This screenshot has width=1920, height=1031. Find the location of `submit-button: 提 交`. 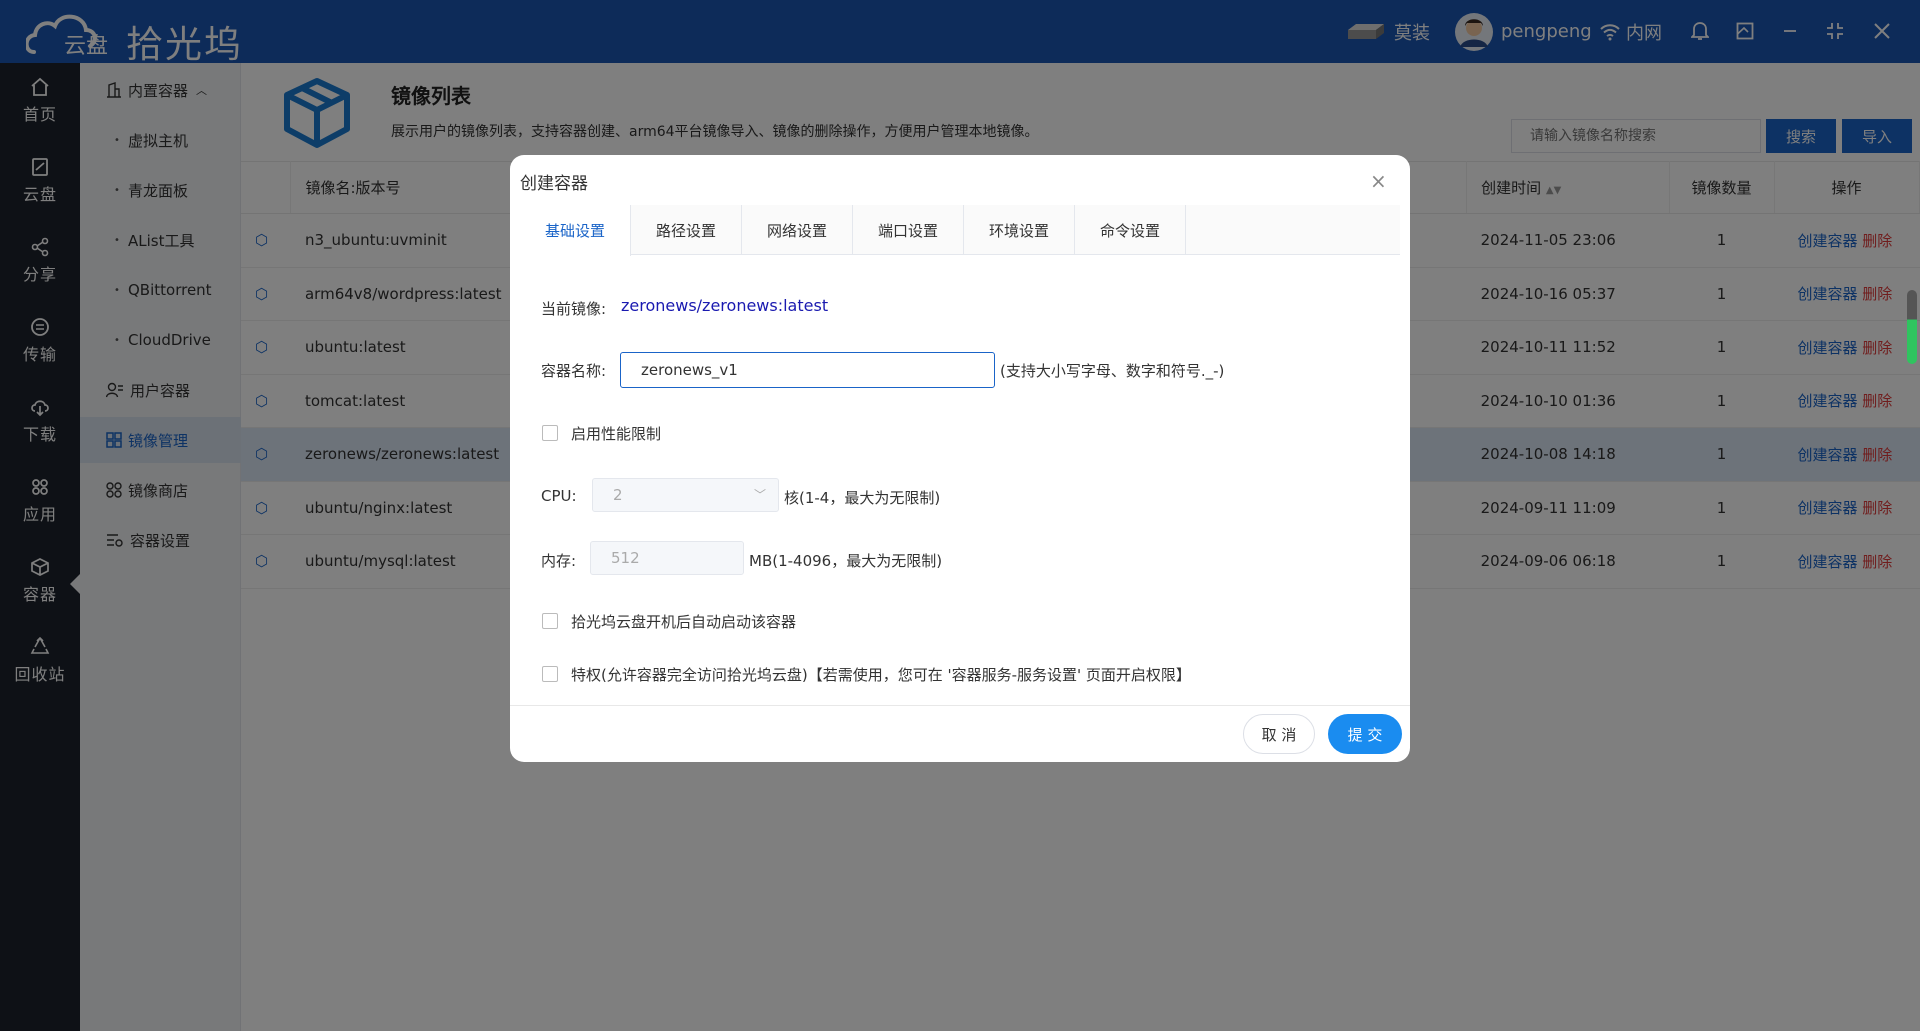

submit-button: 提 交 is located at coordinates (1365, 734).